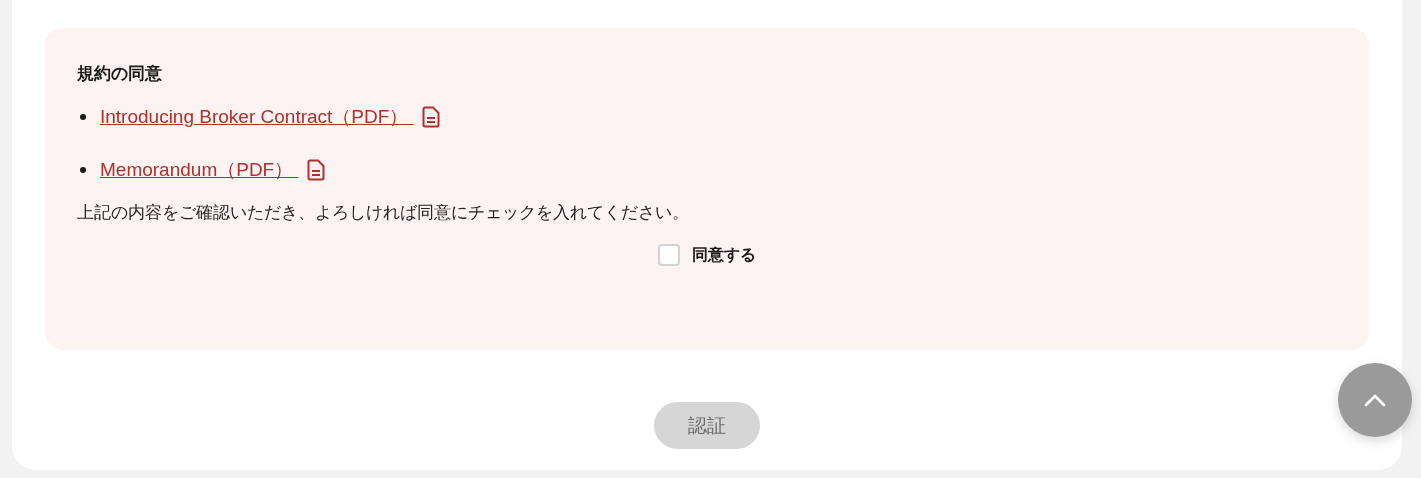 This screenshot has height=478, width=1421. What do you see at coordinates (257, 117) in the screenshot?
I see `document-link: Introducing Broker Contract（PDF）` at bounding box center [257, 117].